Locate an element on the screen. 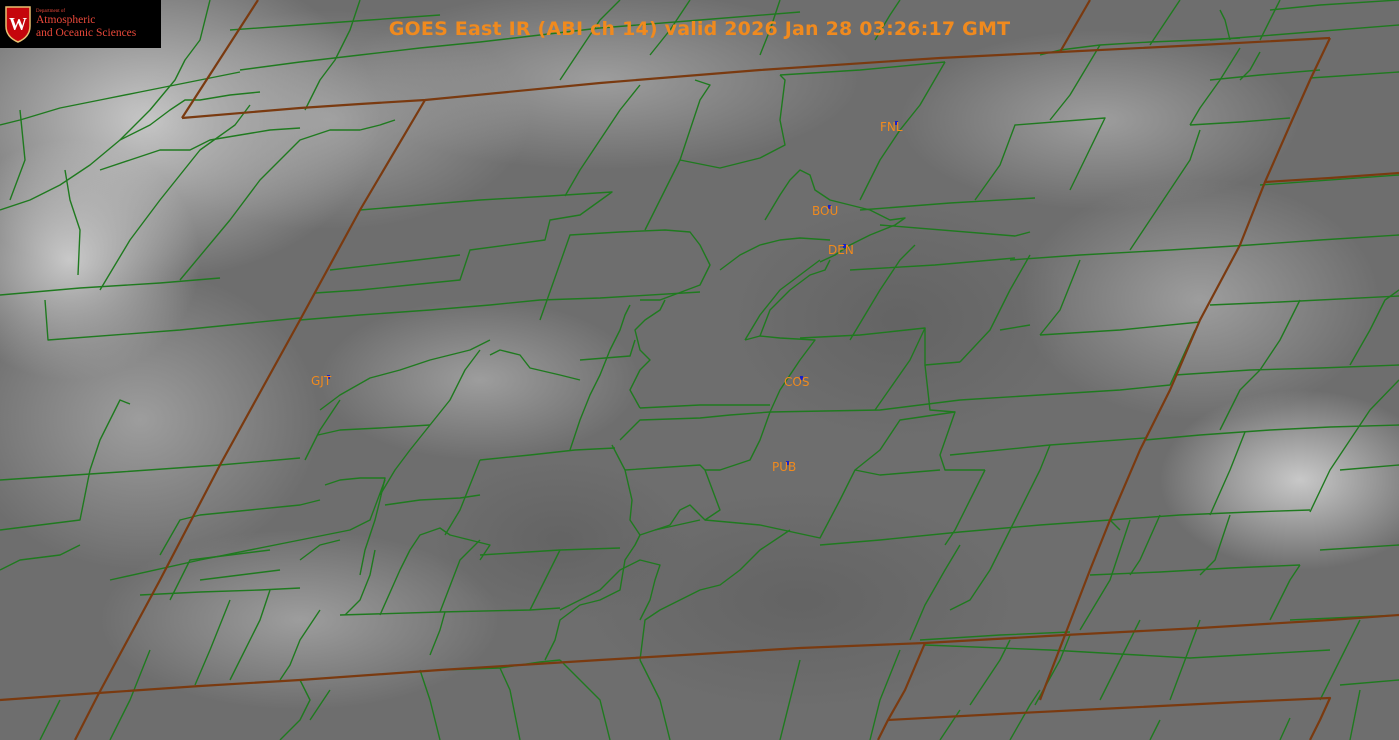 This screenshot has height=740, width=1399. station-label-fnl: FNL is located at coordinates (891, 127).